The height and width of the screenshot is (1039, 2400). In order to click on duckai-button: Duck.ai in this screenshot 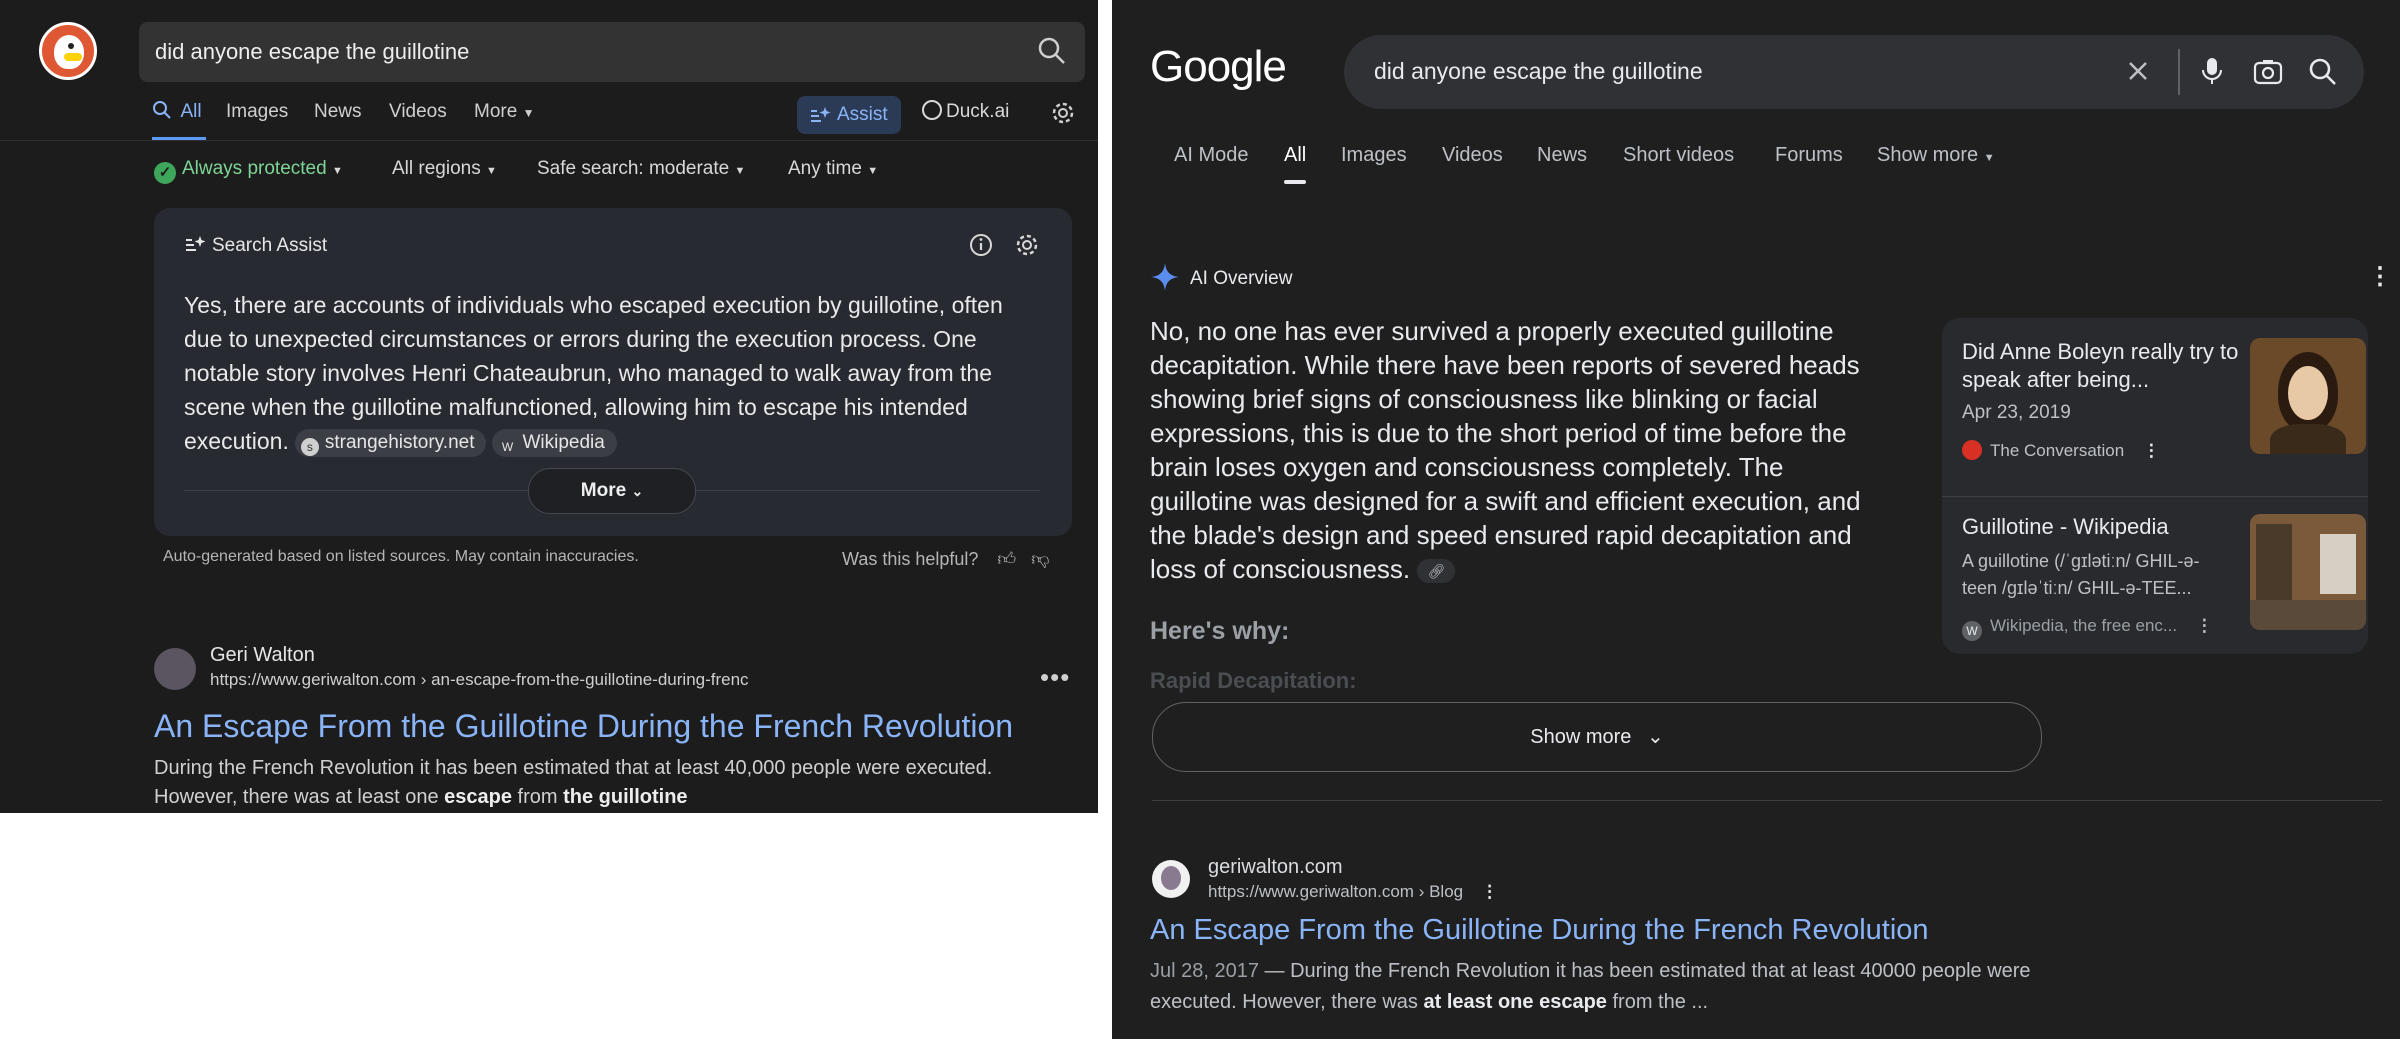, I will do `click(965, 111)`.